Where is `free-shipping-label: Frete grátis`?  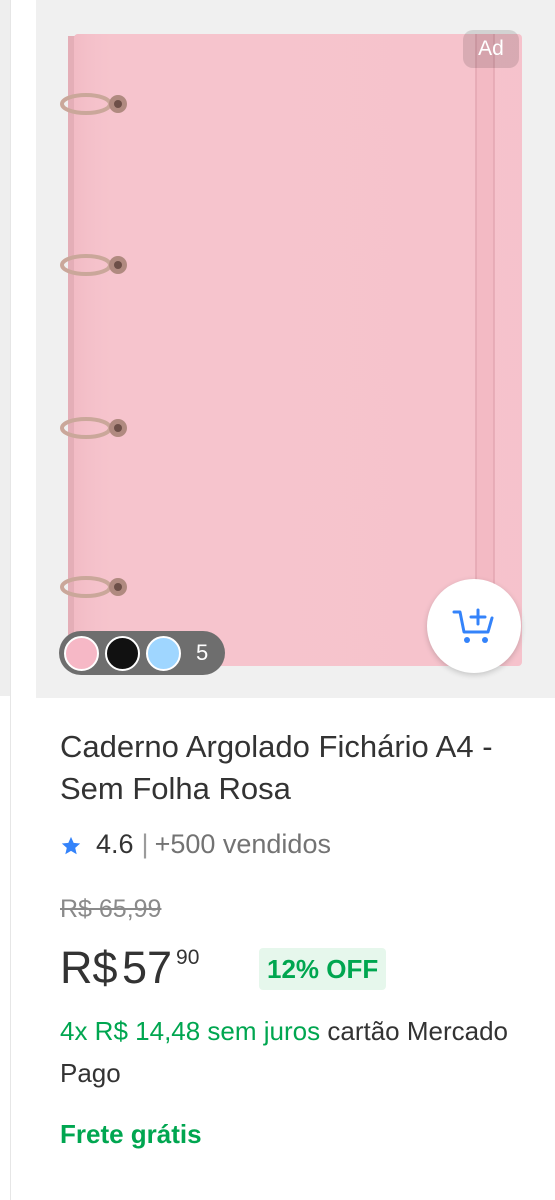
free-shipping-label: Frete grátis is located at coordinates (131, 1134).